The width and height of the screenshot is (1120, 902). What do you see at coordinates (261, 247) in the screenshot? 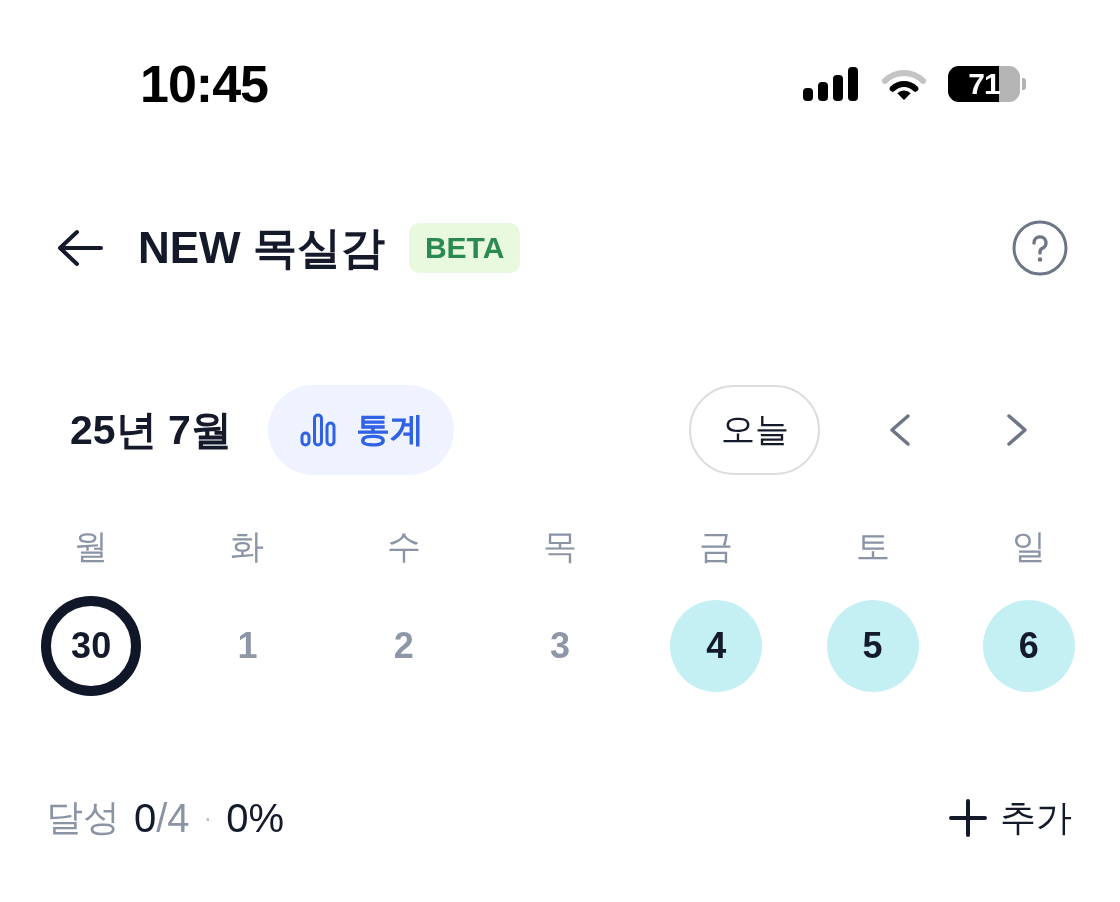
I see `page-title: NEW 목실감` at bounding box center [261, 247].